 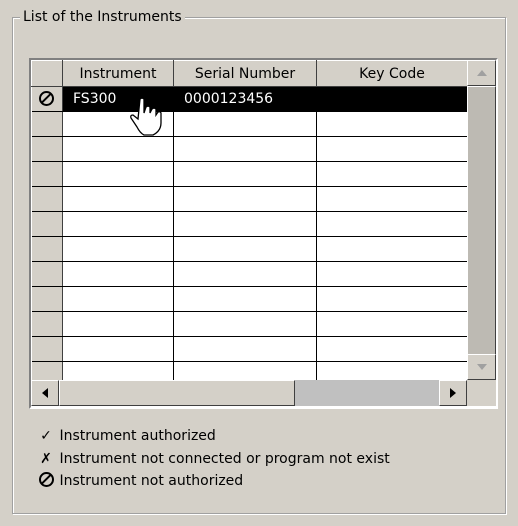 What do you see at coordinates (151, 481) in the screenshot?
I see `legend-not-authorized-label: Instrument not authorized` at bounding box center [151, 481].